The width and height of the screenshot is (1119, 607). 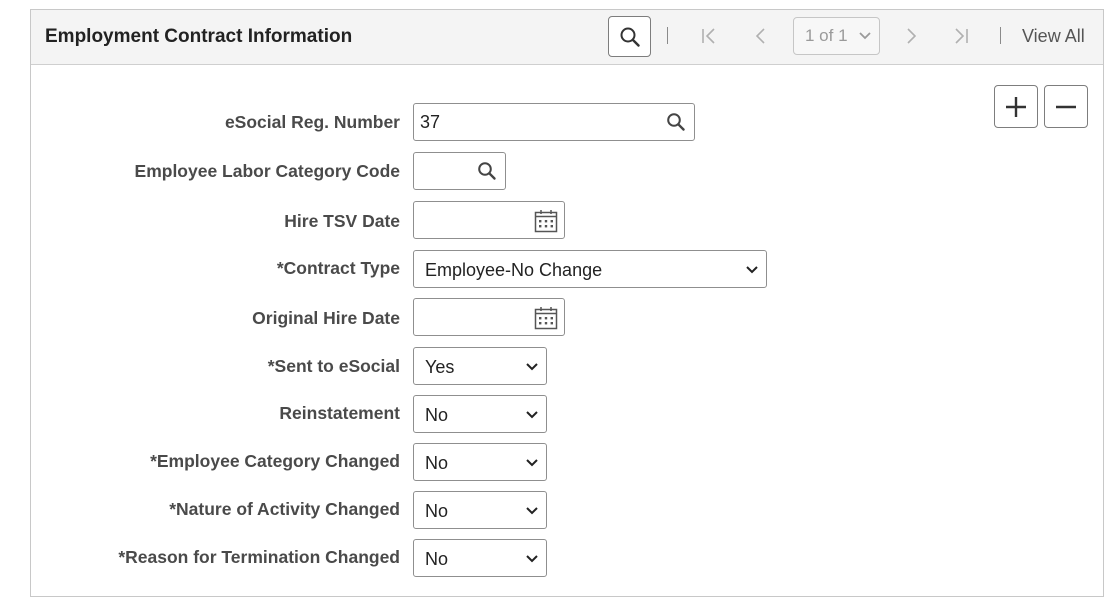 I want to click on hire-tsv-date-label: Hire TSV Date, so click(x=342, y=221).